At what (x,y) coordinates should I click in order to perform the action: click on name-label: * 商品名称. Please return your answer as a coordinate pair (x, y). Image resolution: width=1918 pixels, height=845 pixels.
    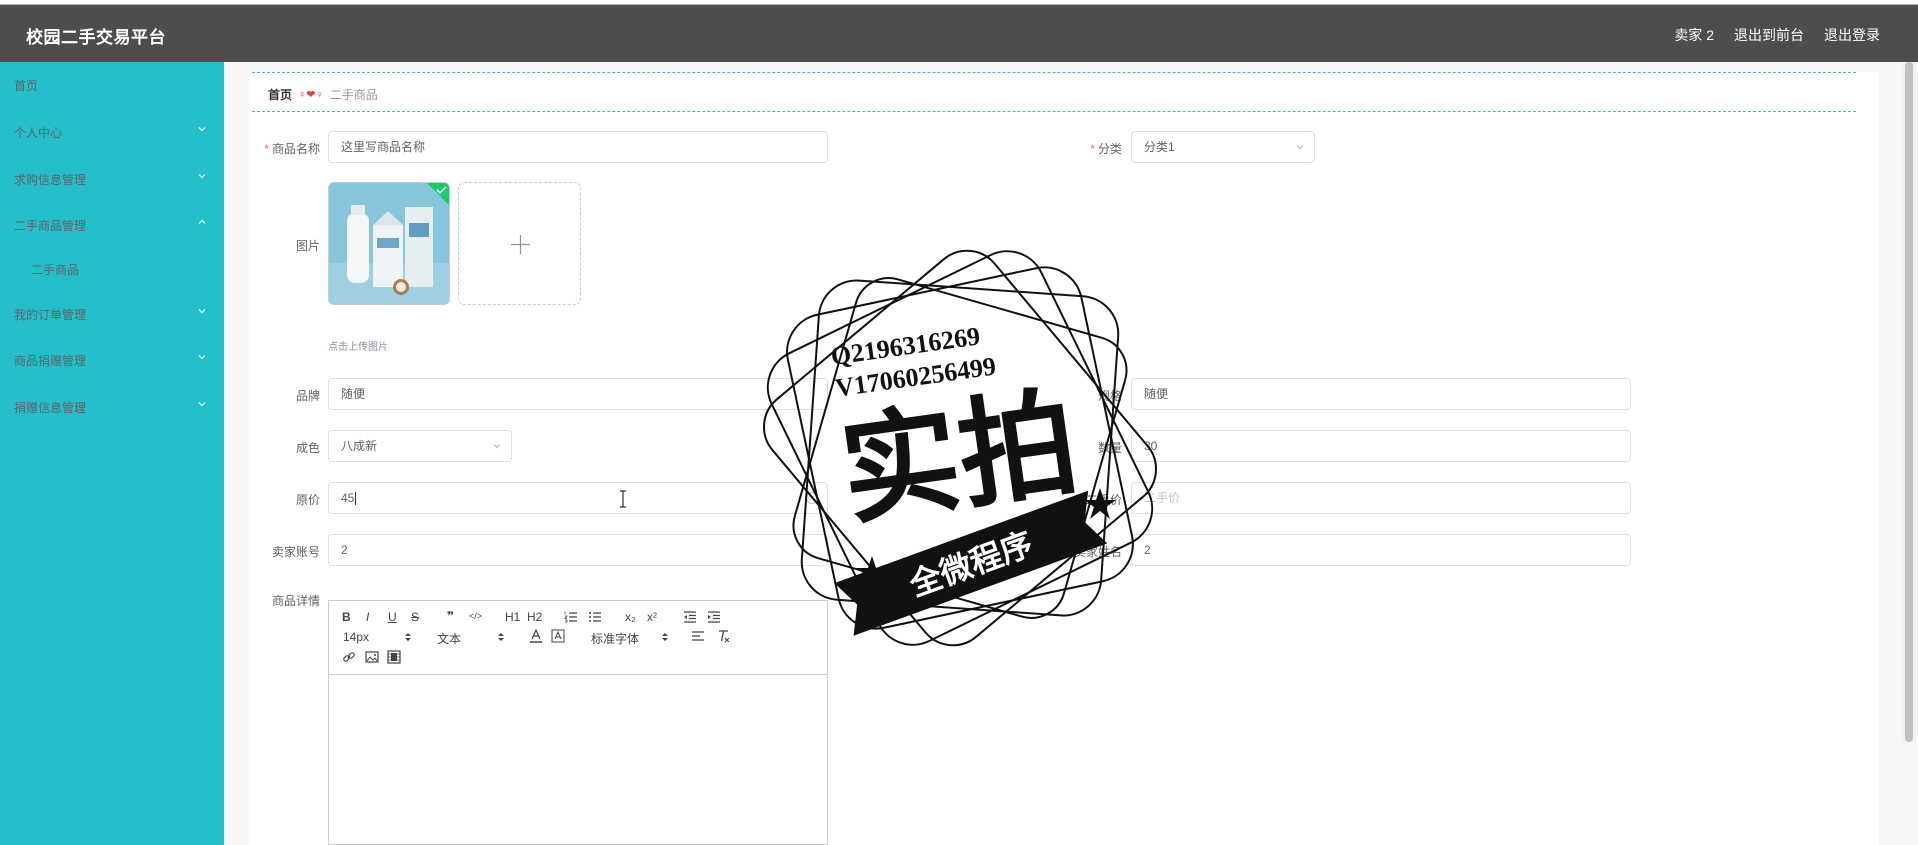
    Looking at the image, I should click on (285, 148).